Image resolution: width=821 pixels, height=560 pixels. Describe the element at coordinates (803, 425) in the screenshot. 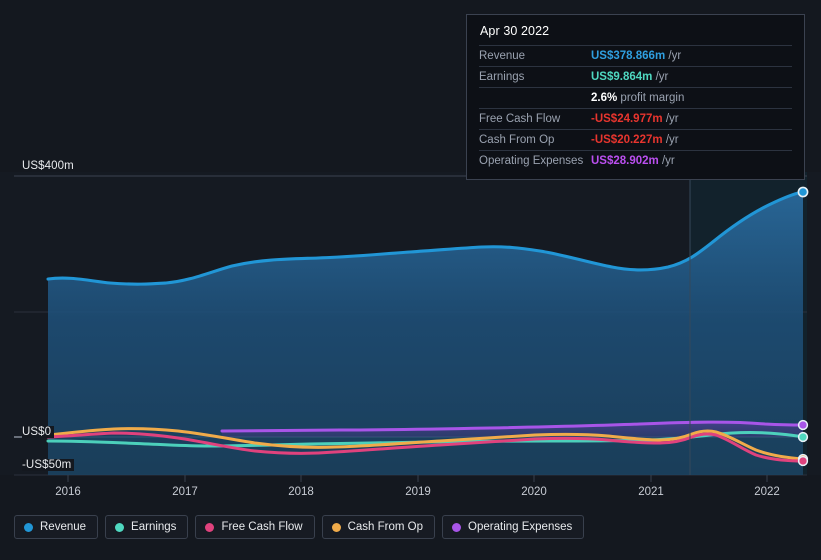

I see `operating-expenses-endpoint-dot` at that location.